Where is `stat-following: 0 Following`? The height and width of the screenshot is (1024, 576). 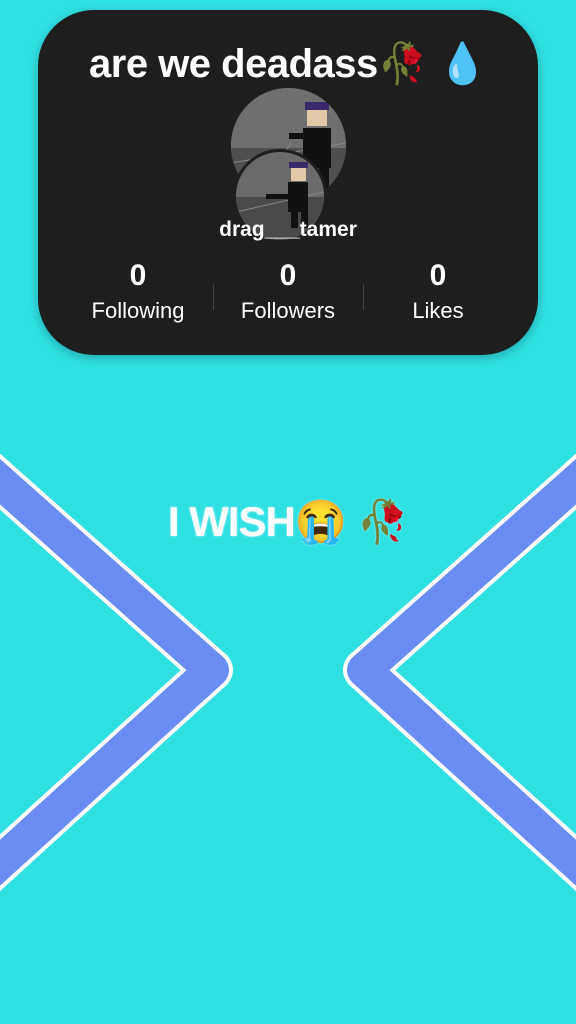
stat-following: 0 Following is located at coordinates (138, 293).